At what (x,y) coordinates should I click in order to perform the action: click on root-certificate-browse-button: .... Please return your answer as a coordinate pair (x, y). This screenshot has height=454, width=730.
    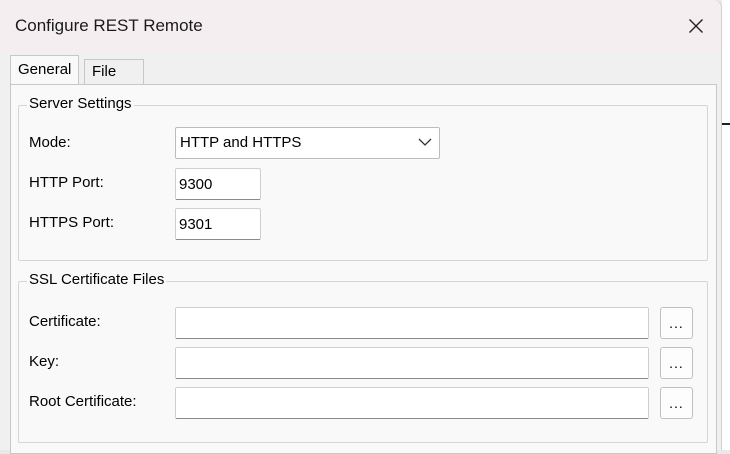
    Looking at the image, I should click on (676, 403).